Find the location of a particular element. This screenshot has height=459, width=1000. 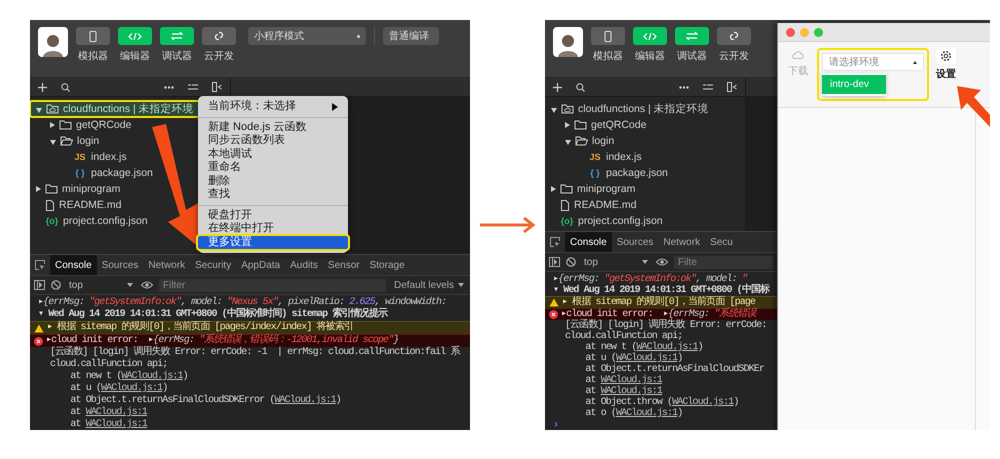

menu-item: 在终端中打开 is located at coordinates (273, 229).